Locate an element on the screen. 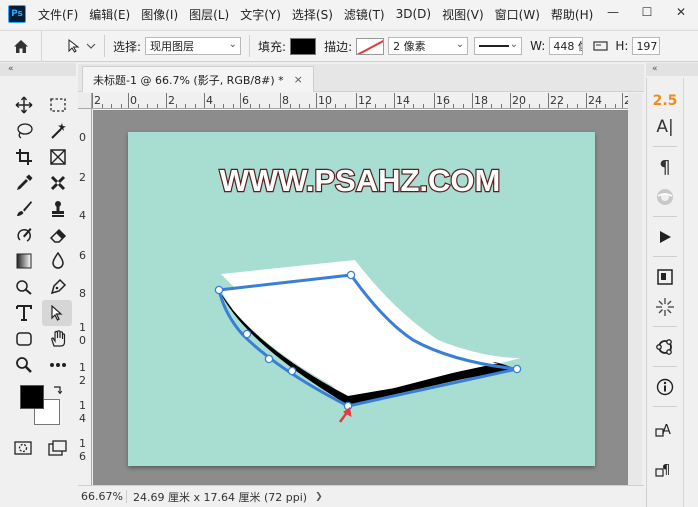  dodge-tool is located at coordinates (24, 287).